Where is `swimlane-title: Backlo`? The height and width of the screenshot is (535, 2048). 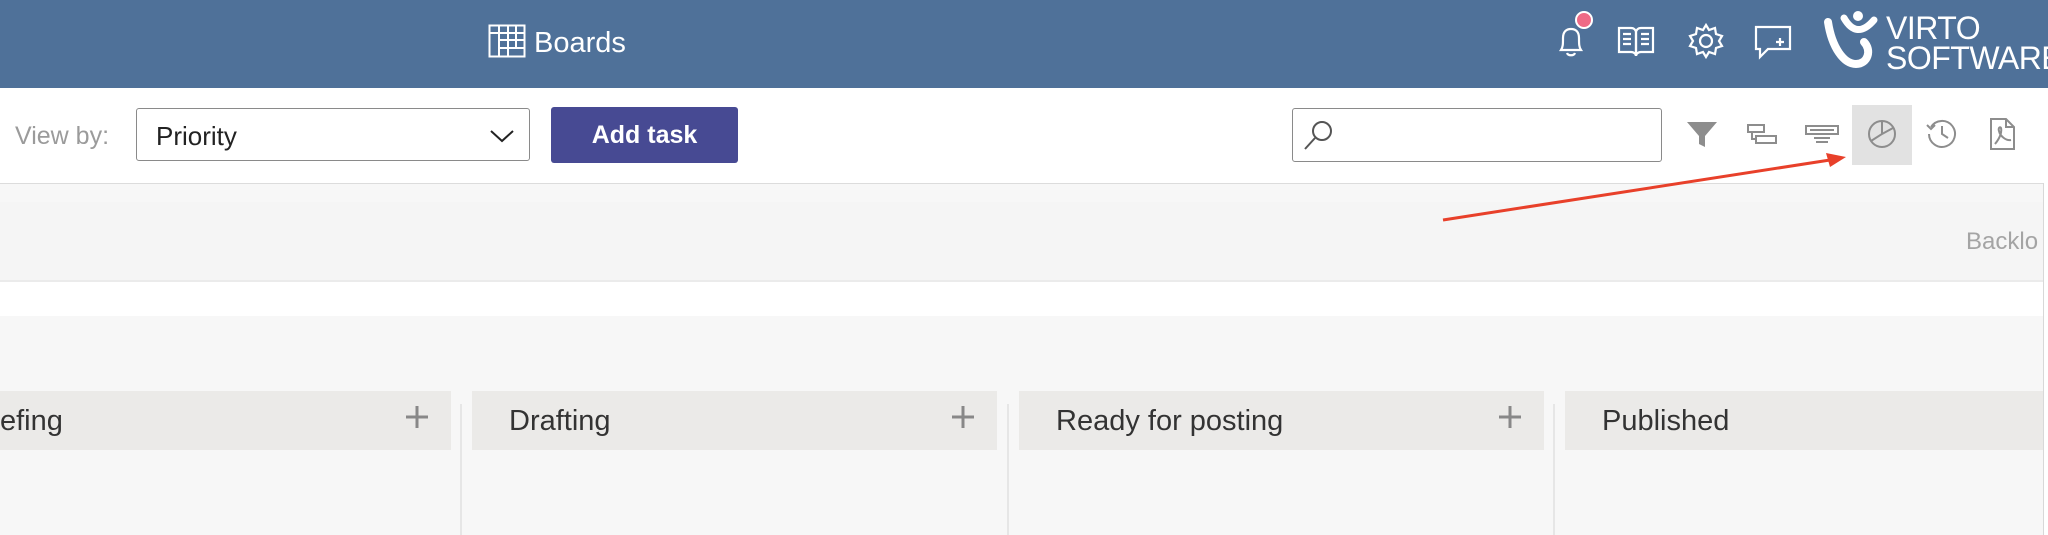 swimlane-title: Backlo is located at coordinates (2002, 241).